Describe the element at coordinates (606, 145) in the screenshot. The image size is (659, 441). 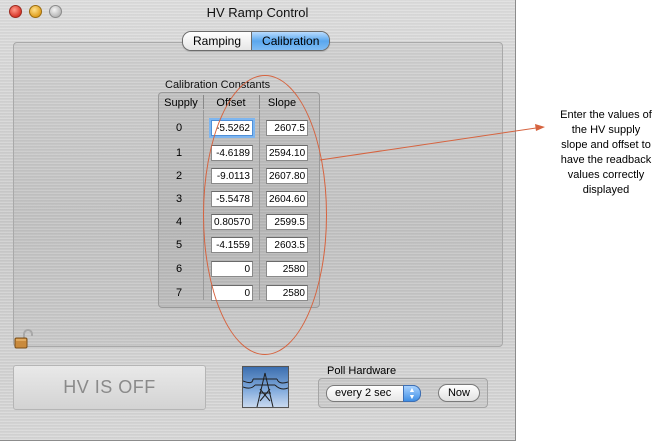
I see `annotation-line: slope and offset to` at that location.